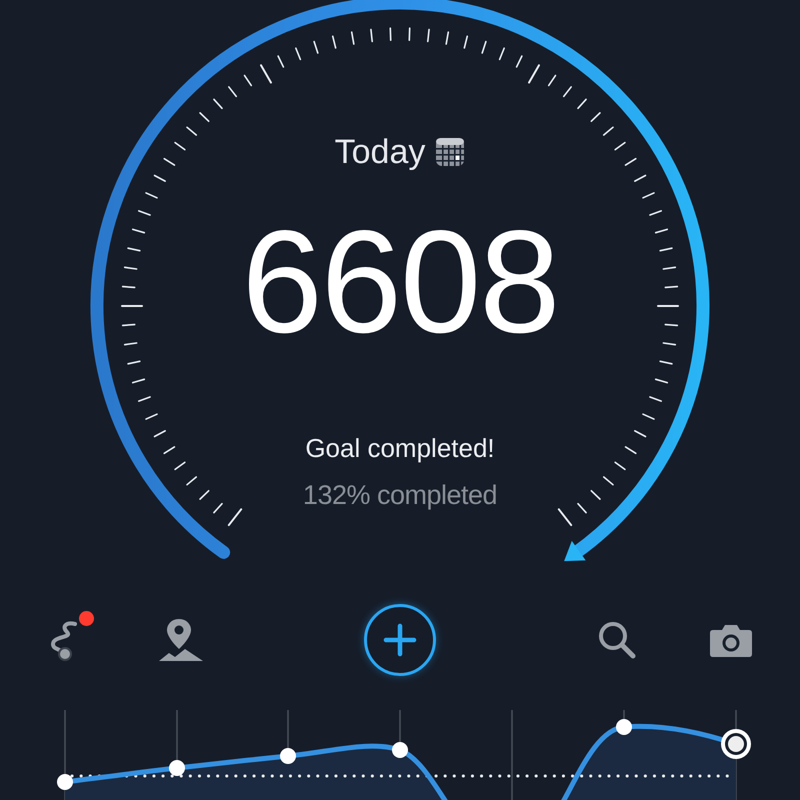  What do you see at coordinates (617, 640) in the screenshot?
I see `search-icon` at bounding box center [617, 640].